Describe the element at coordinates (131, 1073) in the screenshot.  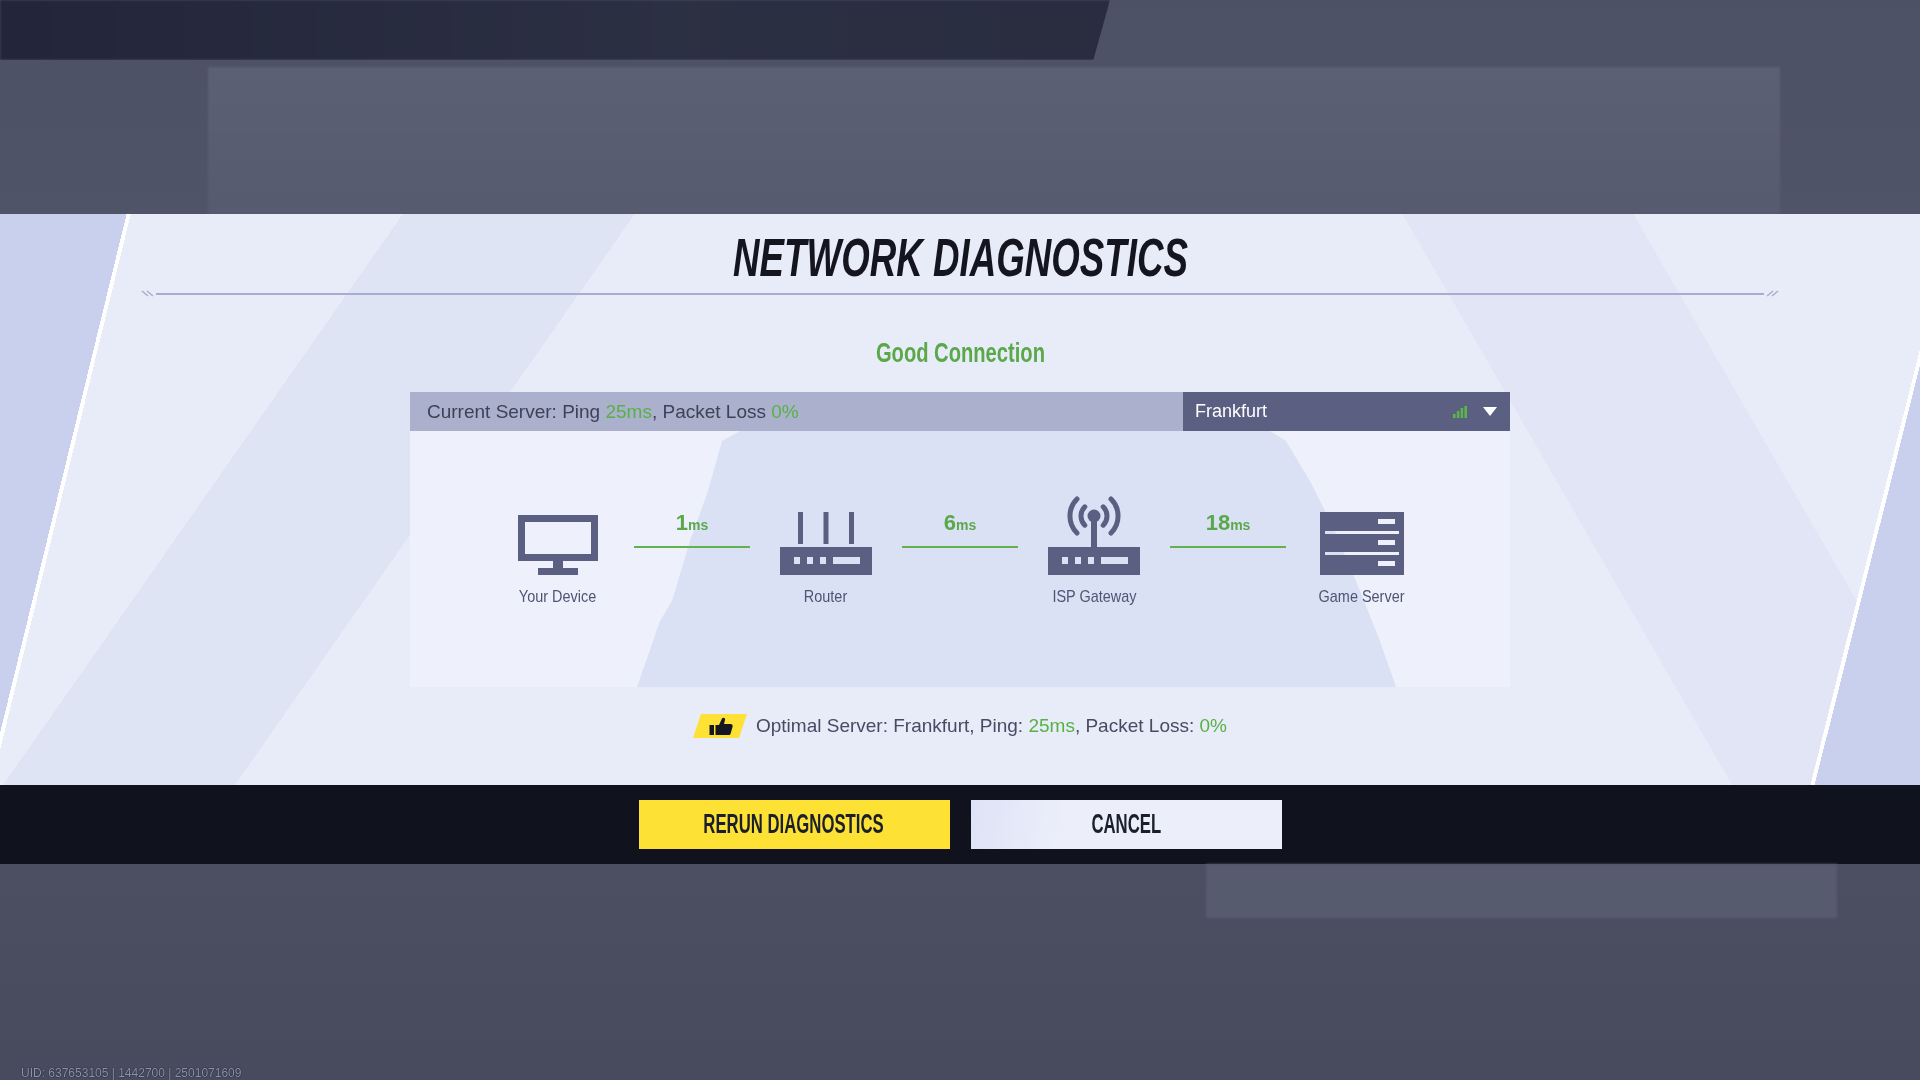
I see `uid-text: UID: 637653105 | 1442700 | 2501071609` at that location.